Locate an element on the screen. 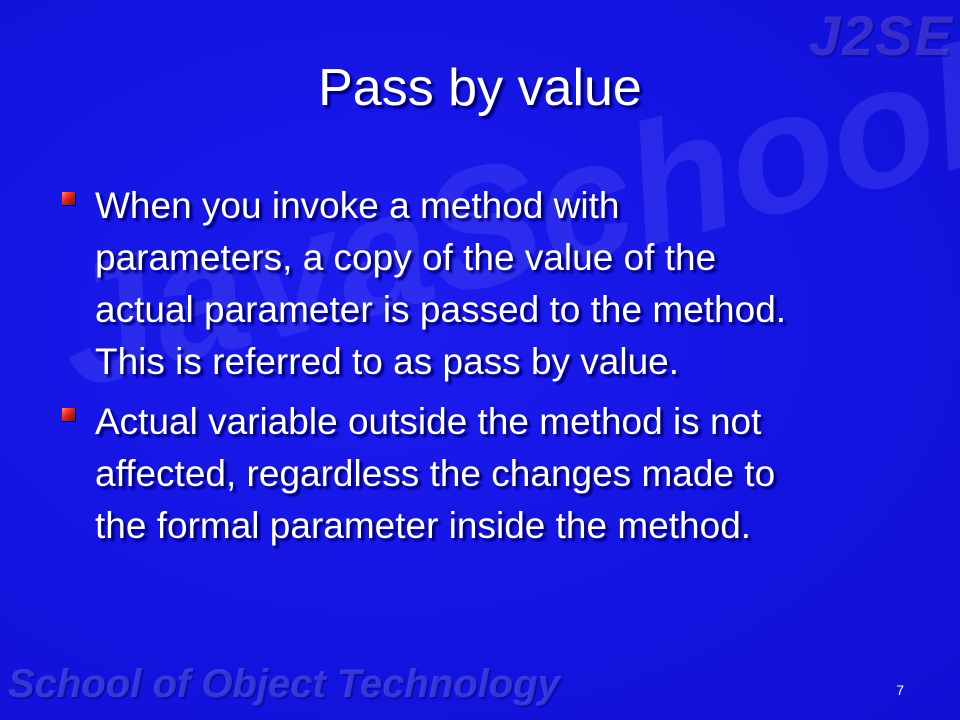 The width and height of the screenshot is (960, 720). slide-title: Pass by value is located at coordinates (480, 88).